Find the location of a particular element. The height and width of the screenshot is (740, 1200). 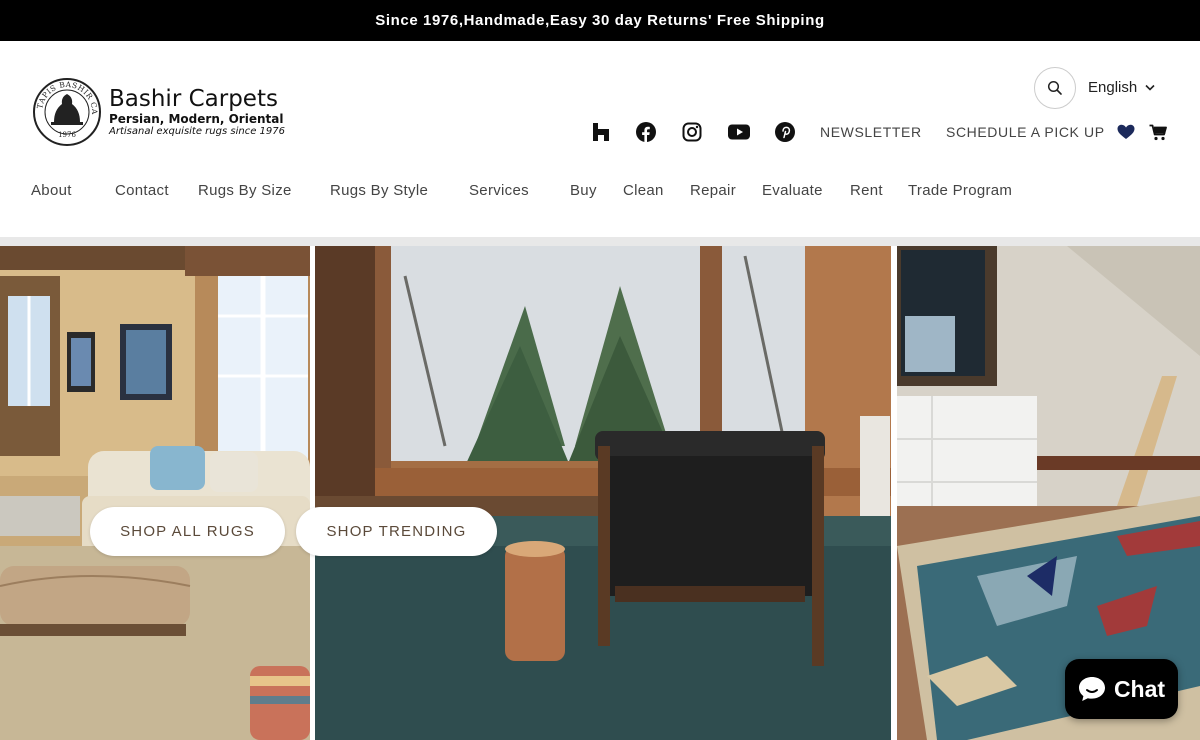

language-selector: English is located at coordinates (1121, 87).